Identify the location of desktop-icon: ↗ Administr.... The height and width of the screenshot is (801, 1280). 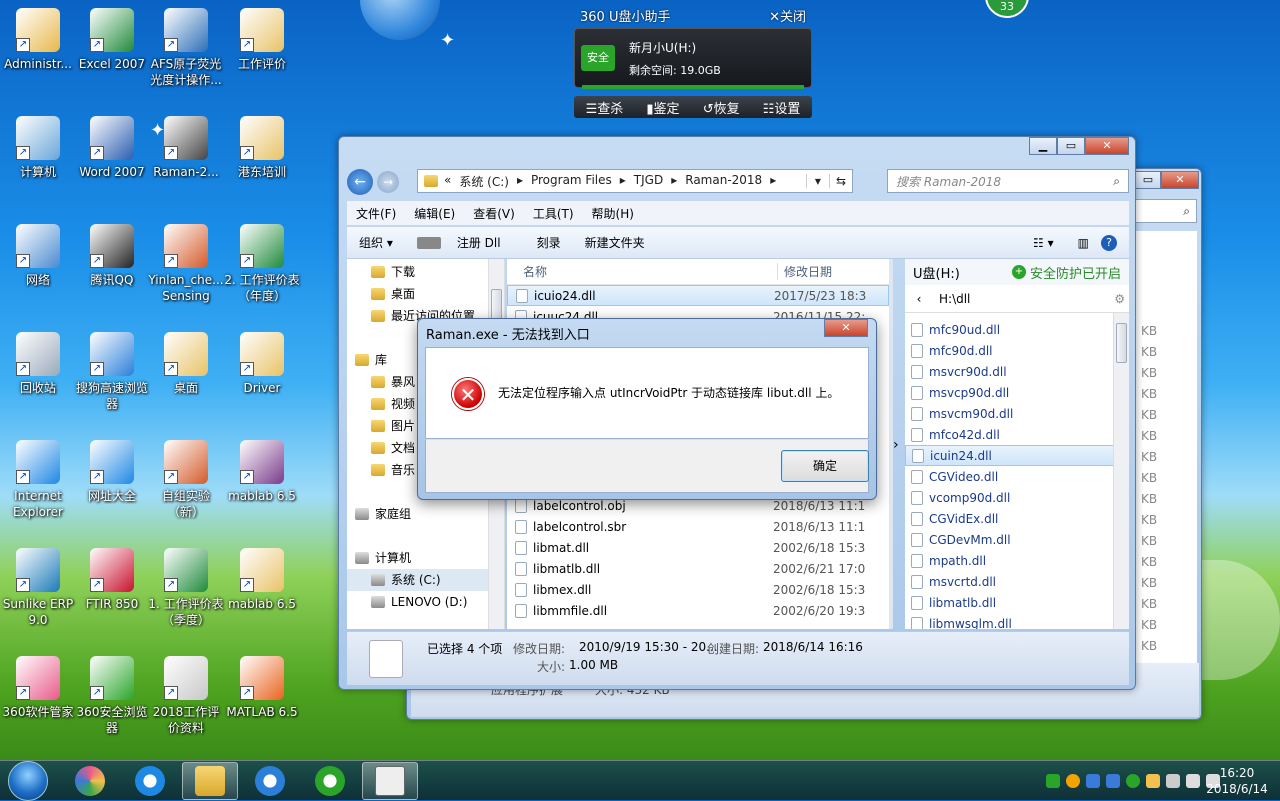
(38, 40).